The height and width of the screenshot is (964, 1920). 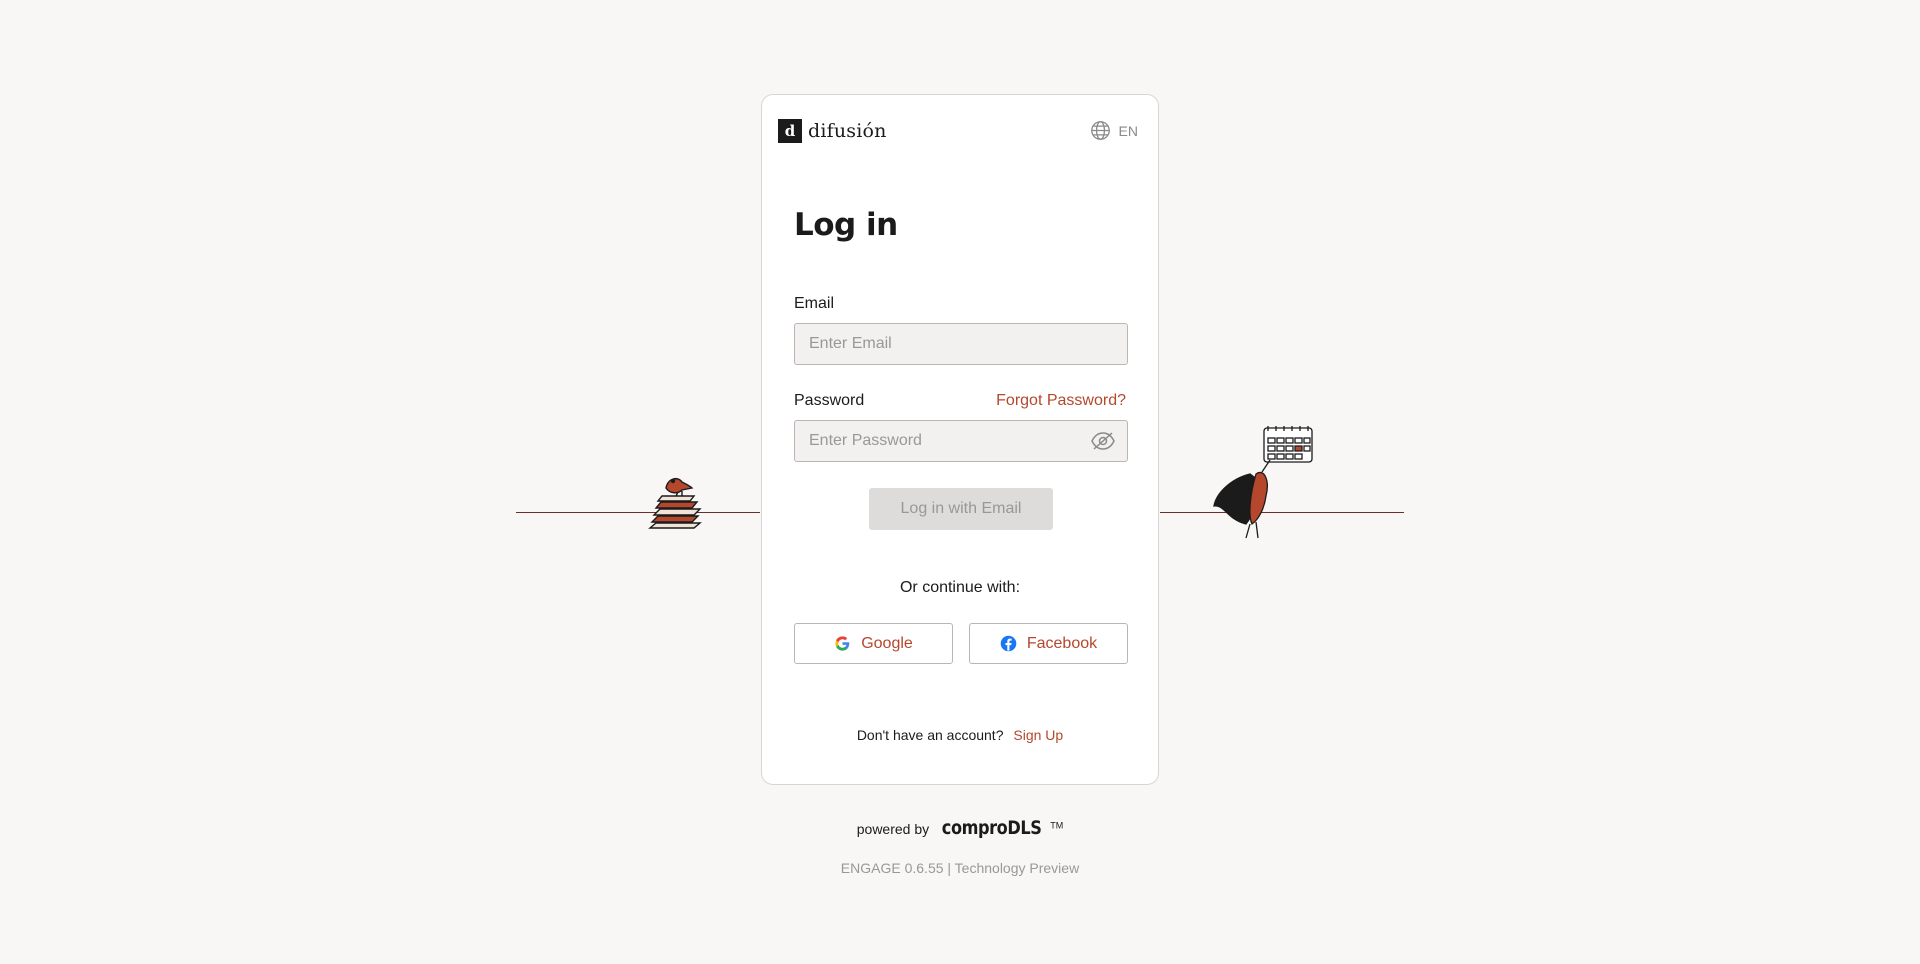 What do you see at coordinates (847, 131) in the screenshot?
I see `brand-name: difusión` at bounding box center [847, 131].